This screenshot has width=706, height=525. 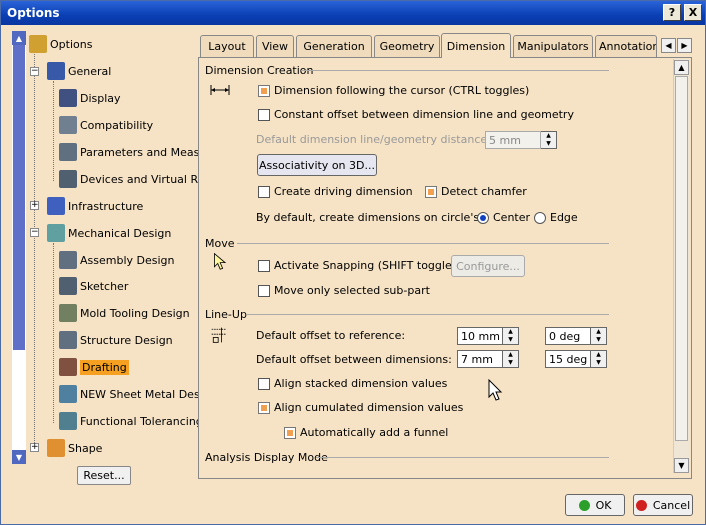 What do you see at coordinates (220, 261) in the screenshot?
I see `move-arrow-icon` at bounding box center [220, 261].